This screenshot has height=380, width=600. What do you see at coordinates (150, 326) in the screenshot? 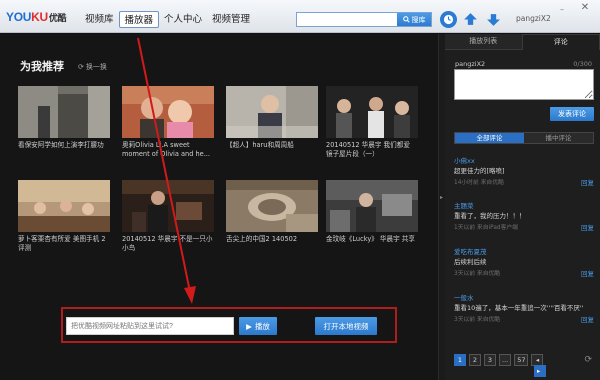
I see `video-url-input` at bounding box center [150, 326].